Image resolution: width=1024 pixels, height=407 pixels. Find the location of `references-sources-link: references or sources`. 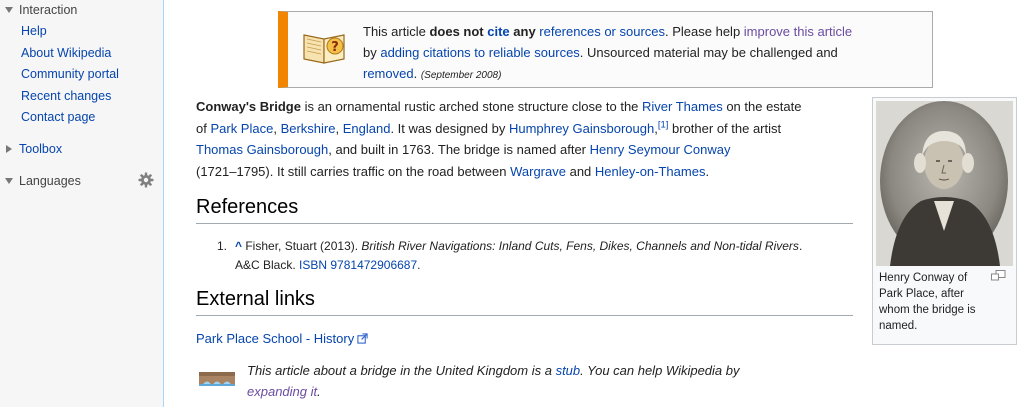

references-sources-link: references or sources is located at coordinates (602, 31).